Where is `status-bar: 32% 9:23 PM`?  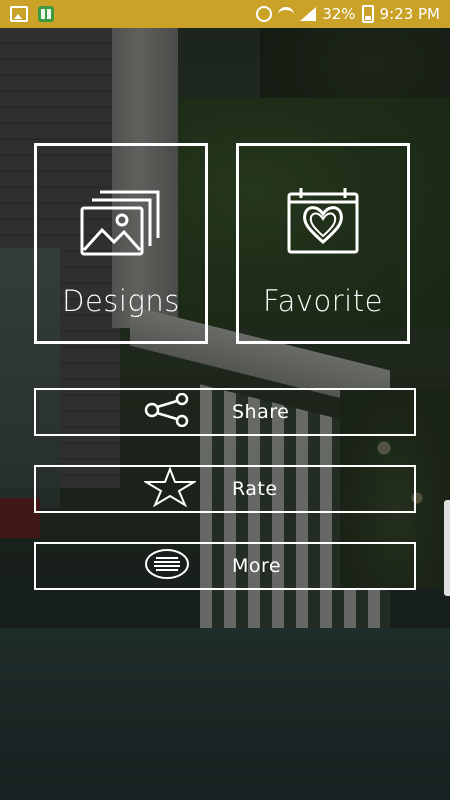
status-bar: 32% 9:23 PM is located at coordinates (225, 14).